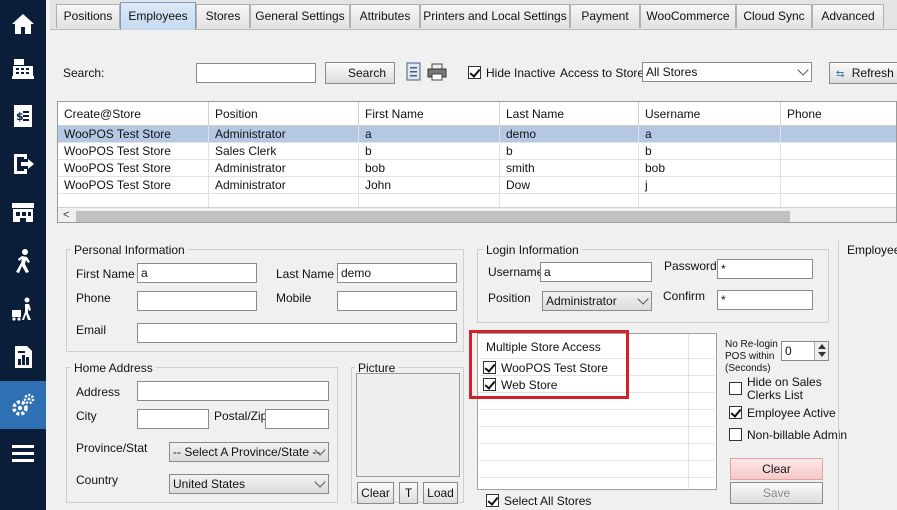 This screenshot has height=510, width=897. What do you see at coordinates (437, 72) in the screenshot?
I see `printer-icon` at bounding box center [437, 72].